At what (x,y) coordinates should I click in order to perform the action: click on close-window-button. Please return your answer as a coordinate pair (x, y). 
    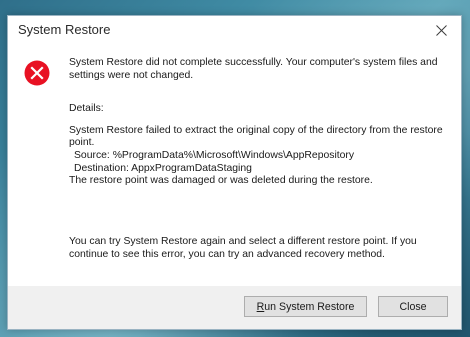
    Looking at the image, I should click on (441, 30).